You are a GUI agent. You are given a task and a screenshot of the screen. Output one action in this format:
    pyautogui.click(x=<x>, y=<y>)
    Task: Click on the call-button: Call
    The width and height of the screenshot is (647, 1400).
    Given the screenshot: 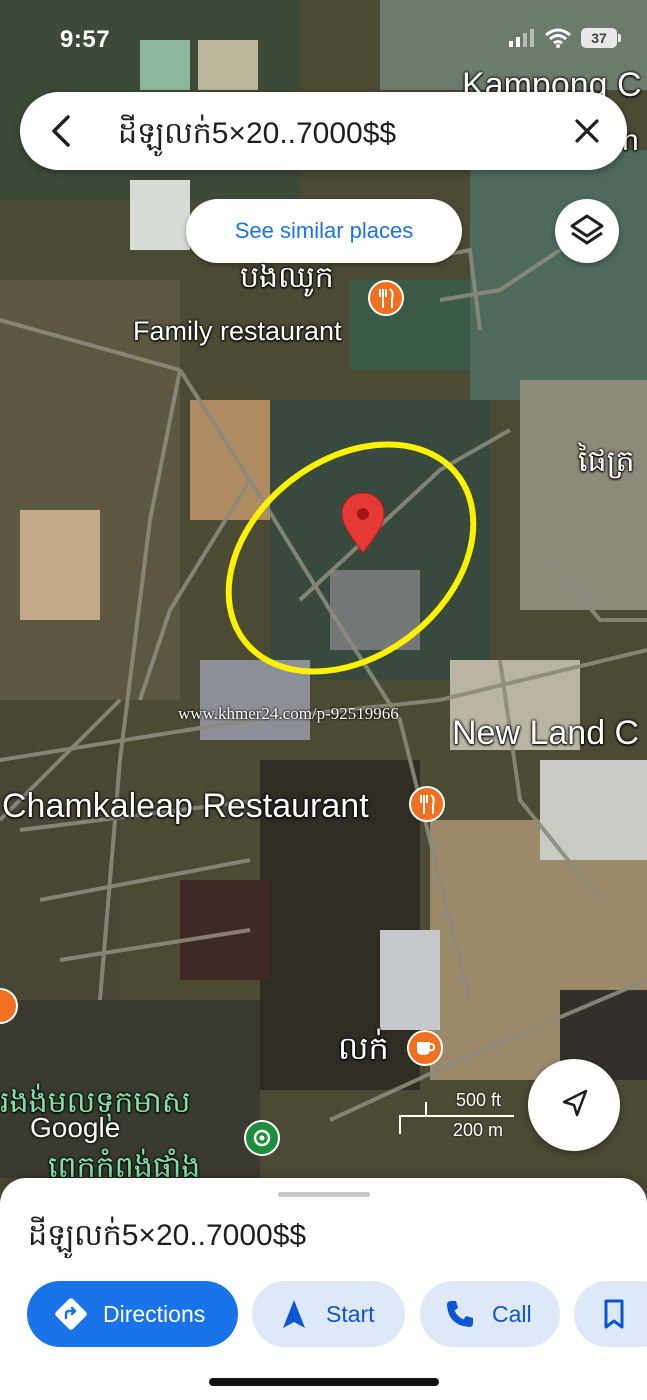 What is the action you would take?
    pyautogui.click(x=490, y=1314)
    